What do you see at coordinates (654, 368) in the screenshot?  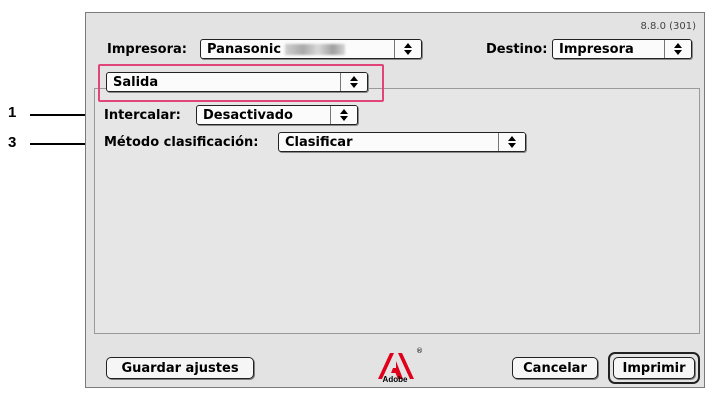 I see `print-button: Imprimir` at bounding box center [654, 368].